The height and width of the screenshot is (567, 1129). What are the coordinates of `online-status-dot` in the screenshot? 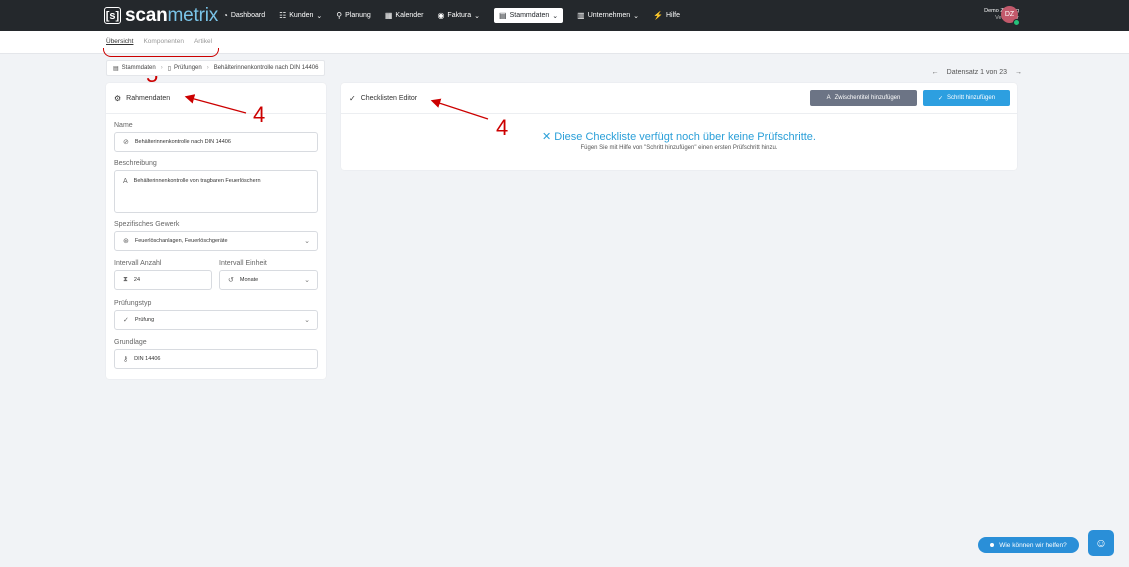 It's located at (1016, 22).